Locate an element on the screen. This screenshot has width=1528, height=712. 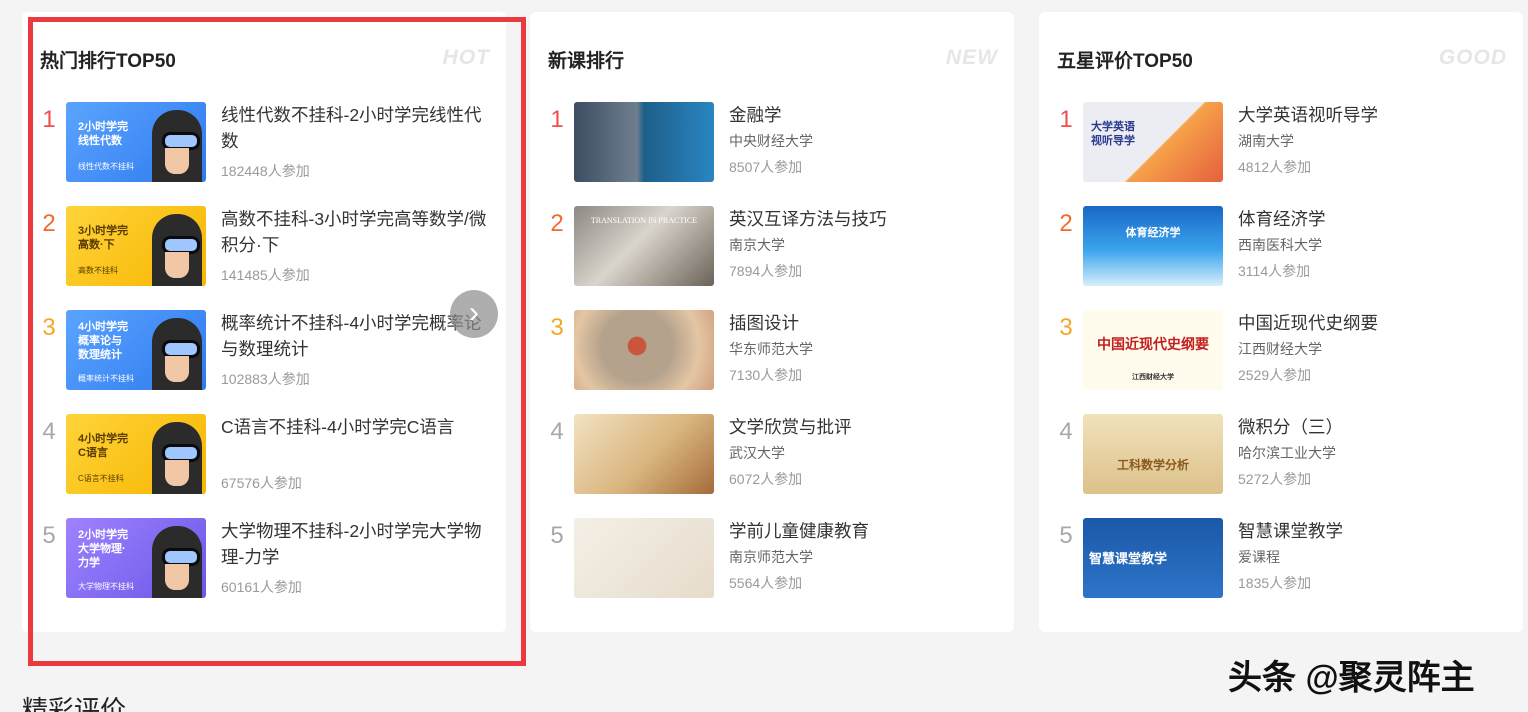
thumb-text: 中国近现代史纲要 is located at coordinates (1153, 344).